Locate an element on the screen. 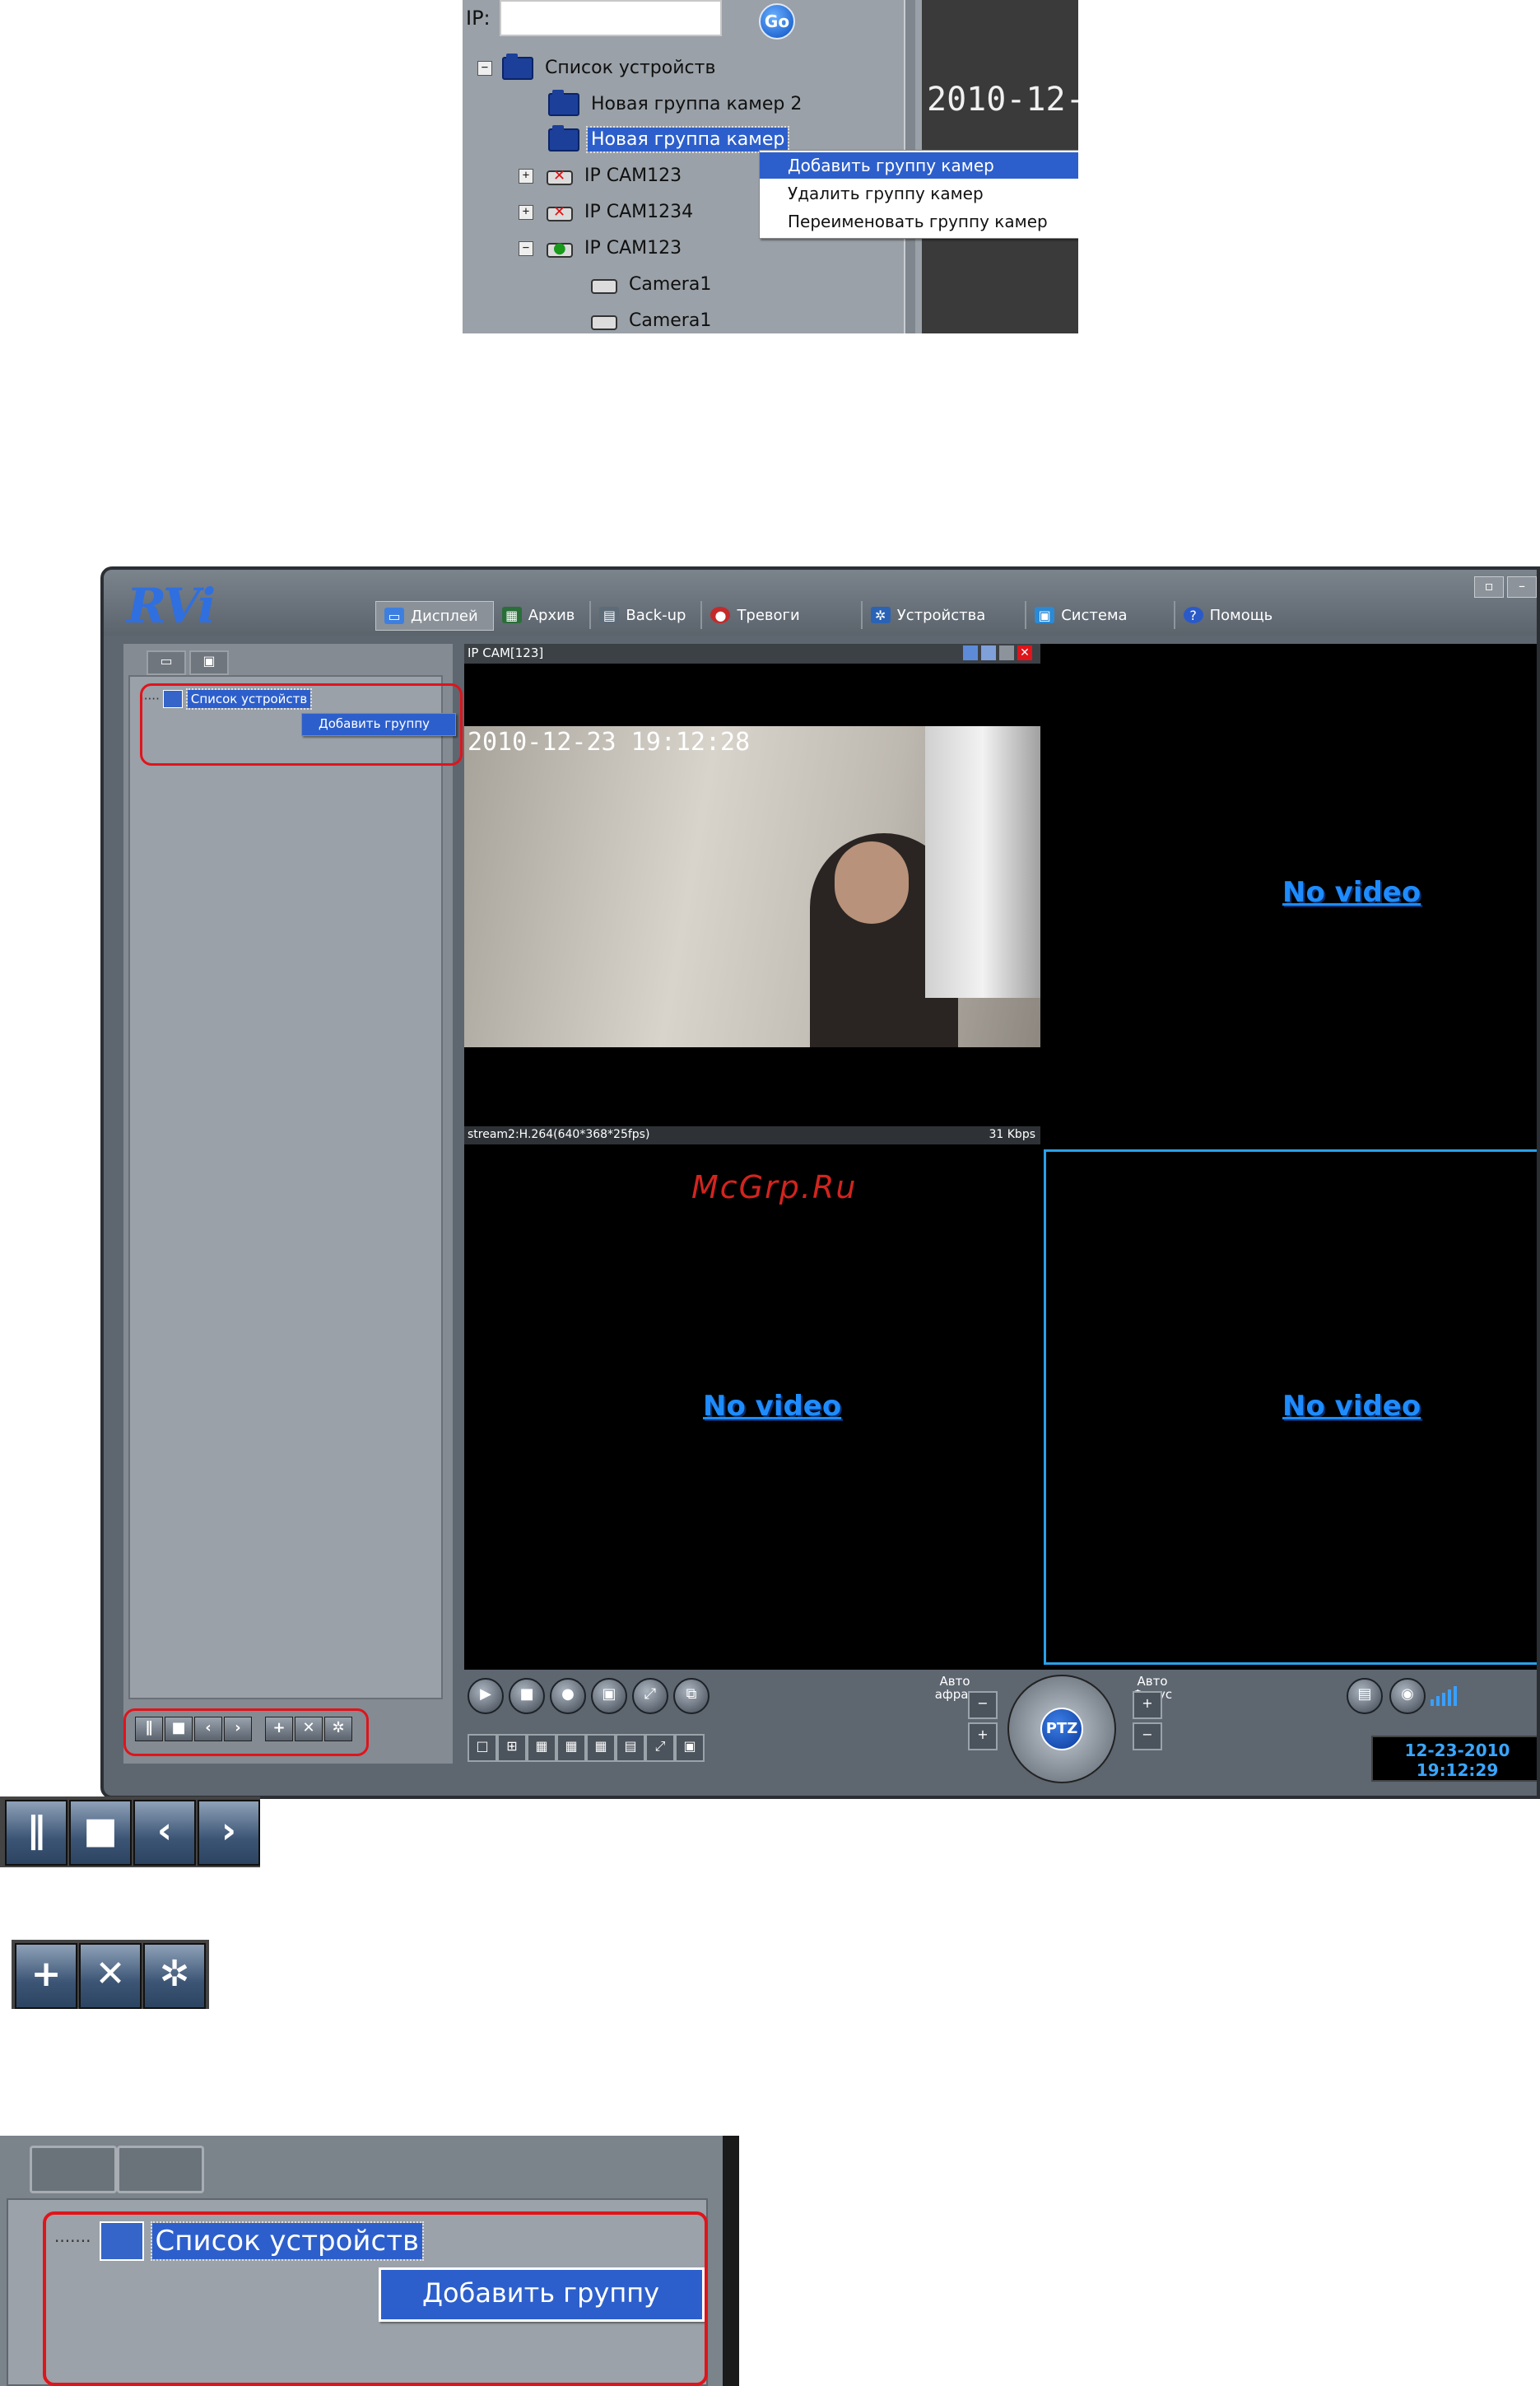  menu-item-delete-group: Удалить группу камер is located at coordinates (919, 193).